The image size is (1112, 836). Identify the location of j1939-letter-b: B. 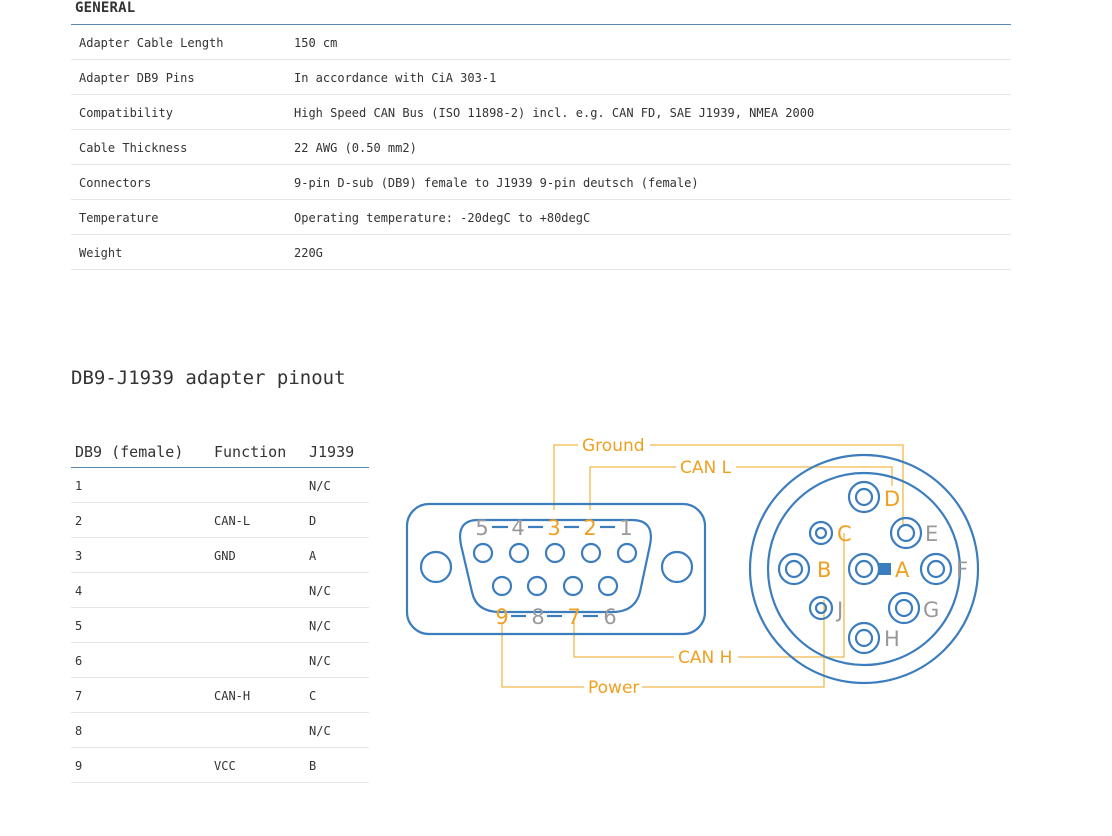
(824, 570).